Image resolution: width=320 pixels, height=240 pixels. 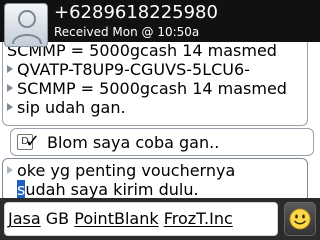 What do you see at coordinates (155, 170) in the screenshot?
I see `message-line: oke yg penting vouchernya` at bounding box center [155, 170].